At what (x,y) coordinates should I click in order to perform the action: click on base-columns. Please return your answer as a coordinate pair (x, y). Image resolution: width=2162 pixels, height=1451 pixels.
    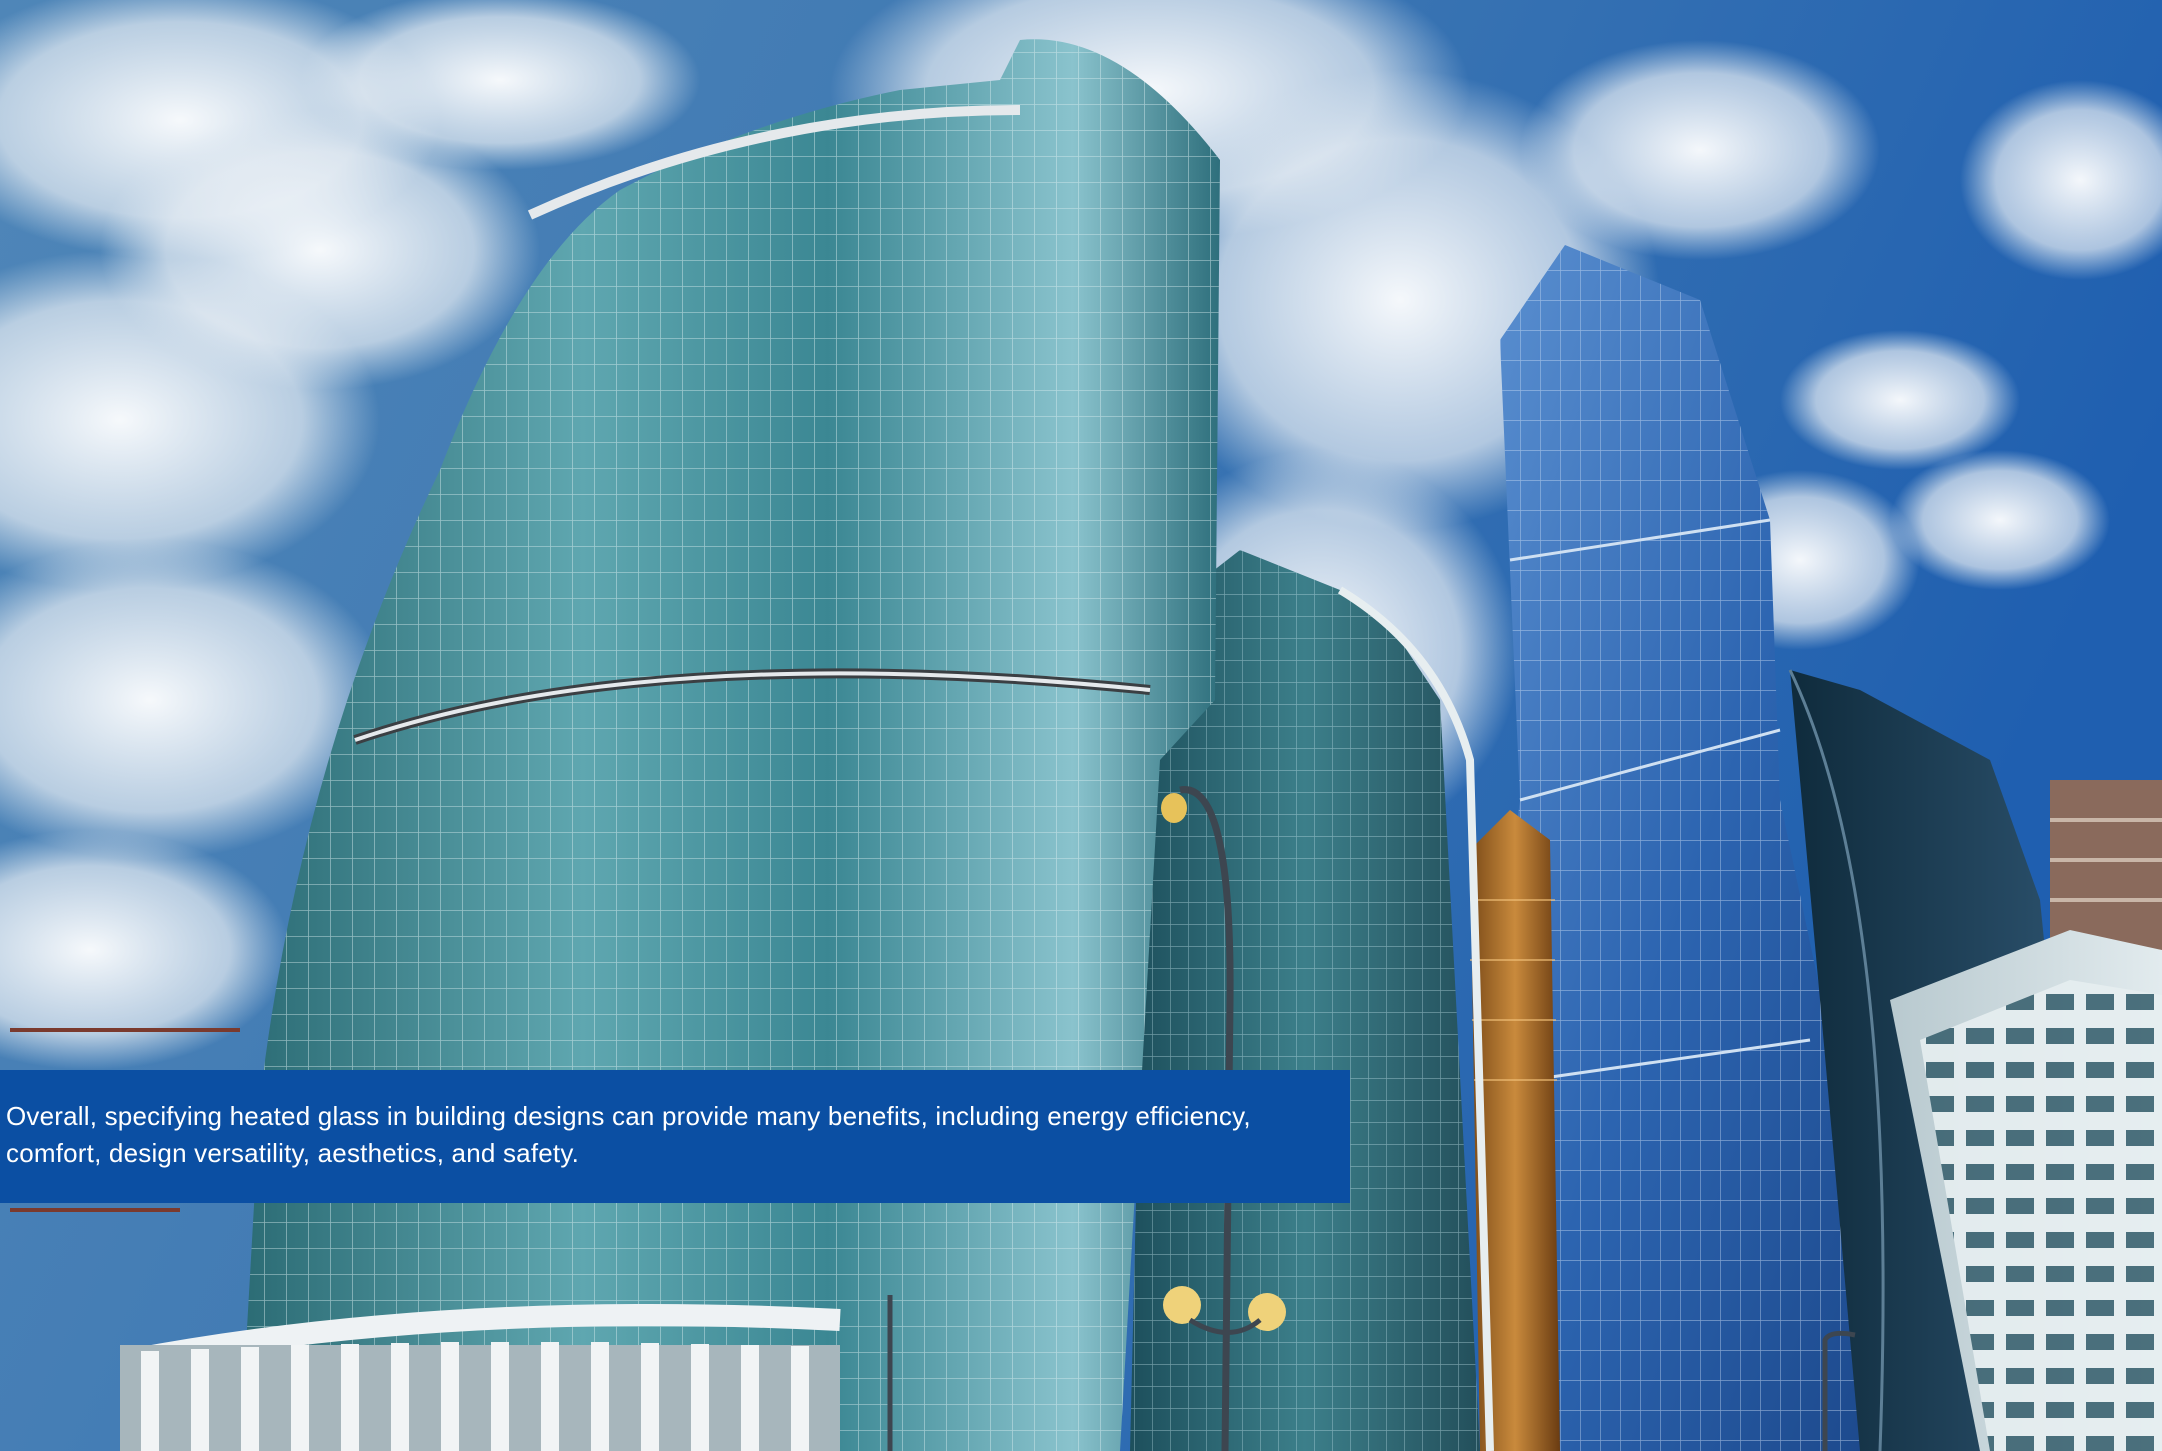
    Looking at the image, I should click on (480, 1396).